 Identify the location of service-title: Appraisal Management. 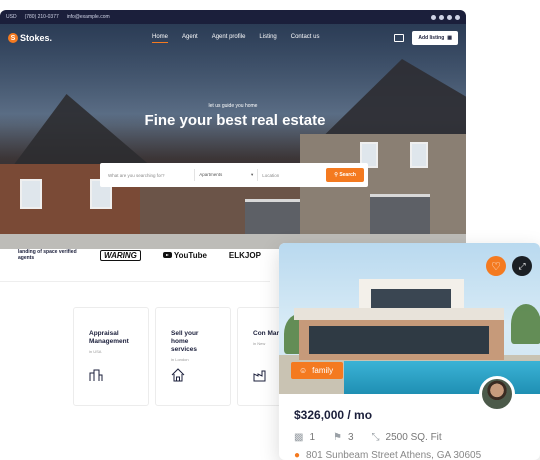
(109, 337).